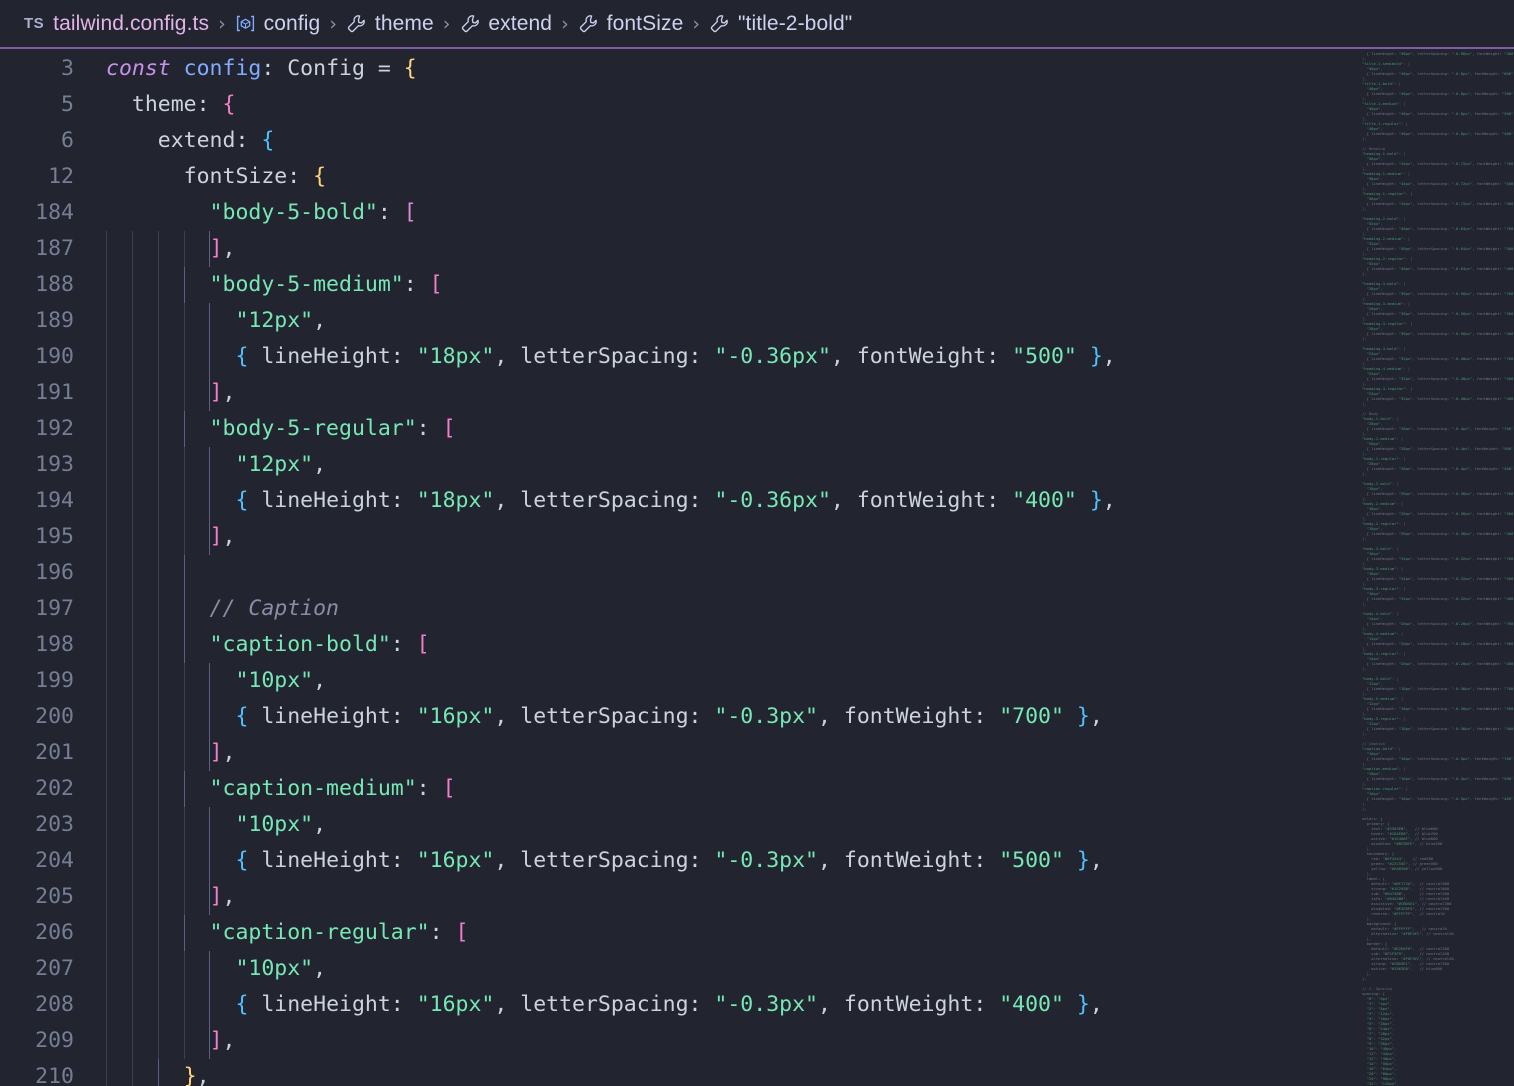 The height and width of the screenshot is (1086, 1514). I want to click on code-text: "caption-medium": [, so click(281, 788).